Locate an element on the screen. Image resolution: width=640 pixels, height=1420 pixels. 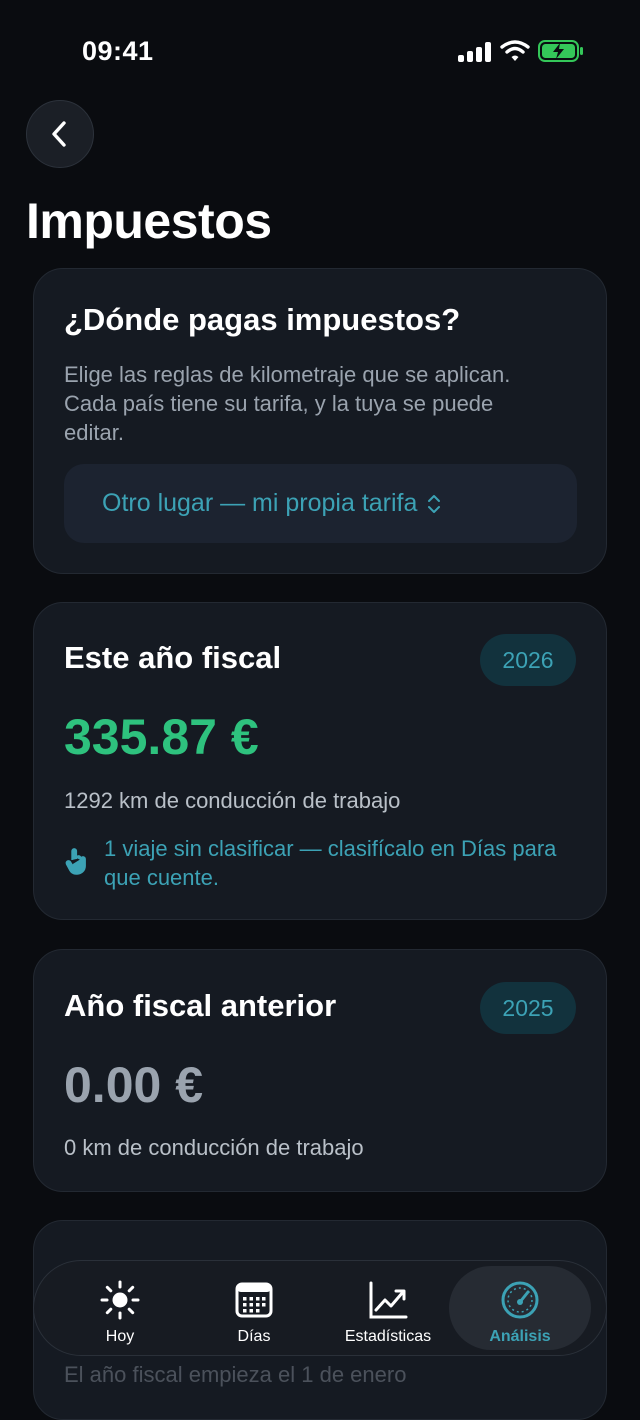
tax-region-selector: Otro lugar — mi propia tarifa is located at coordinates (320, 503).